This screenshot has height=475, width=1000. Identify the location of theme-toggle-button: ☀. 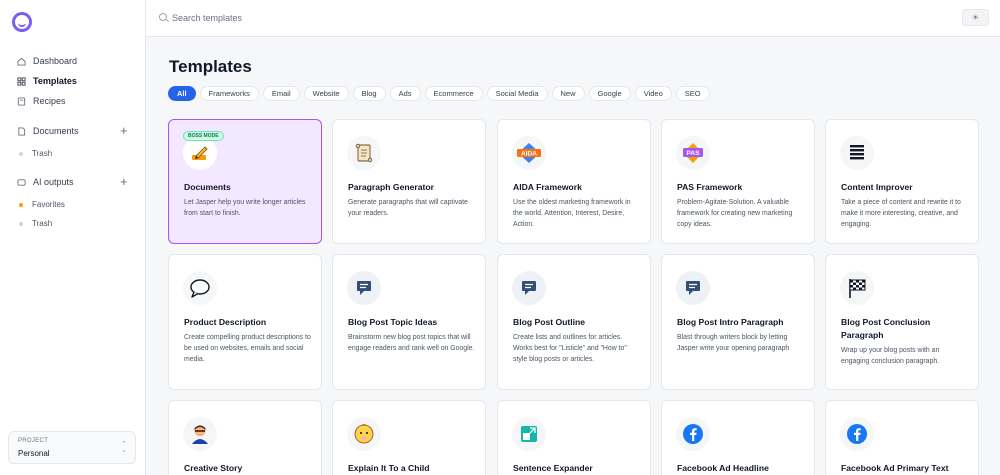
(975, 17).